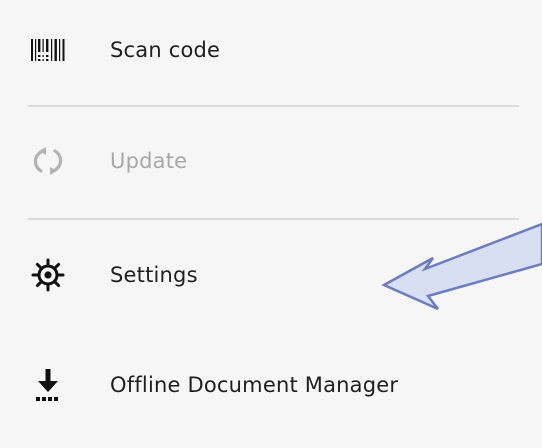  I want to click on menu-item-update: Update, so click(260, 161).